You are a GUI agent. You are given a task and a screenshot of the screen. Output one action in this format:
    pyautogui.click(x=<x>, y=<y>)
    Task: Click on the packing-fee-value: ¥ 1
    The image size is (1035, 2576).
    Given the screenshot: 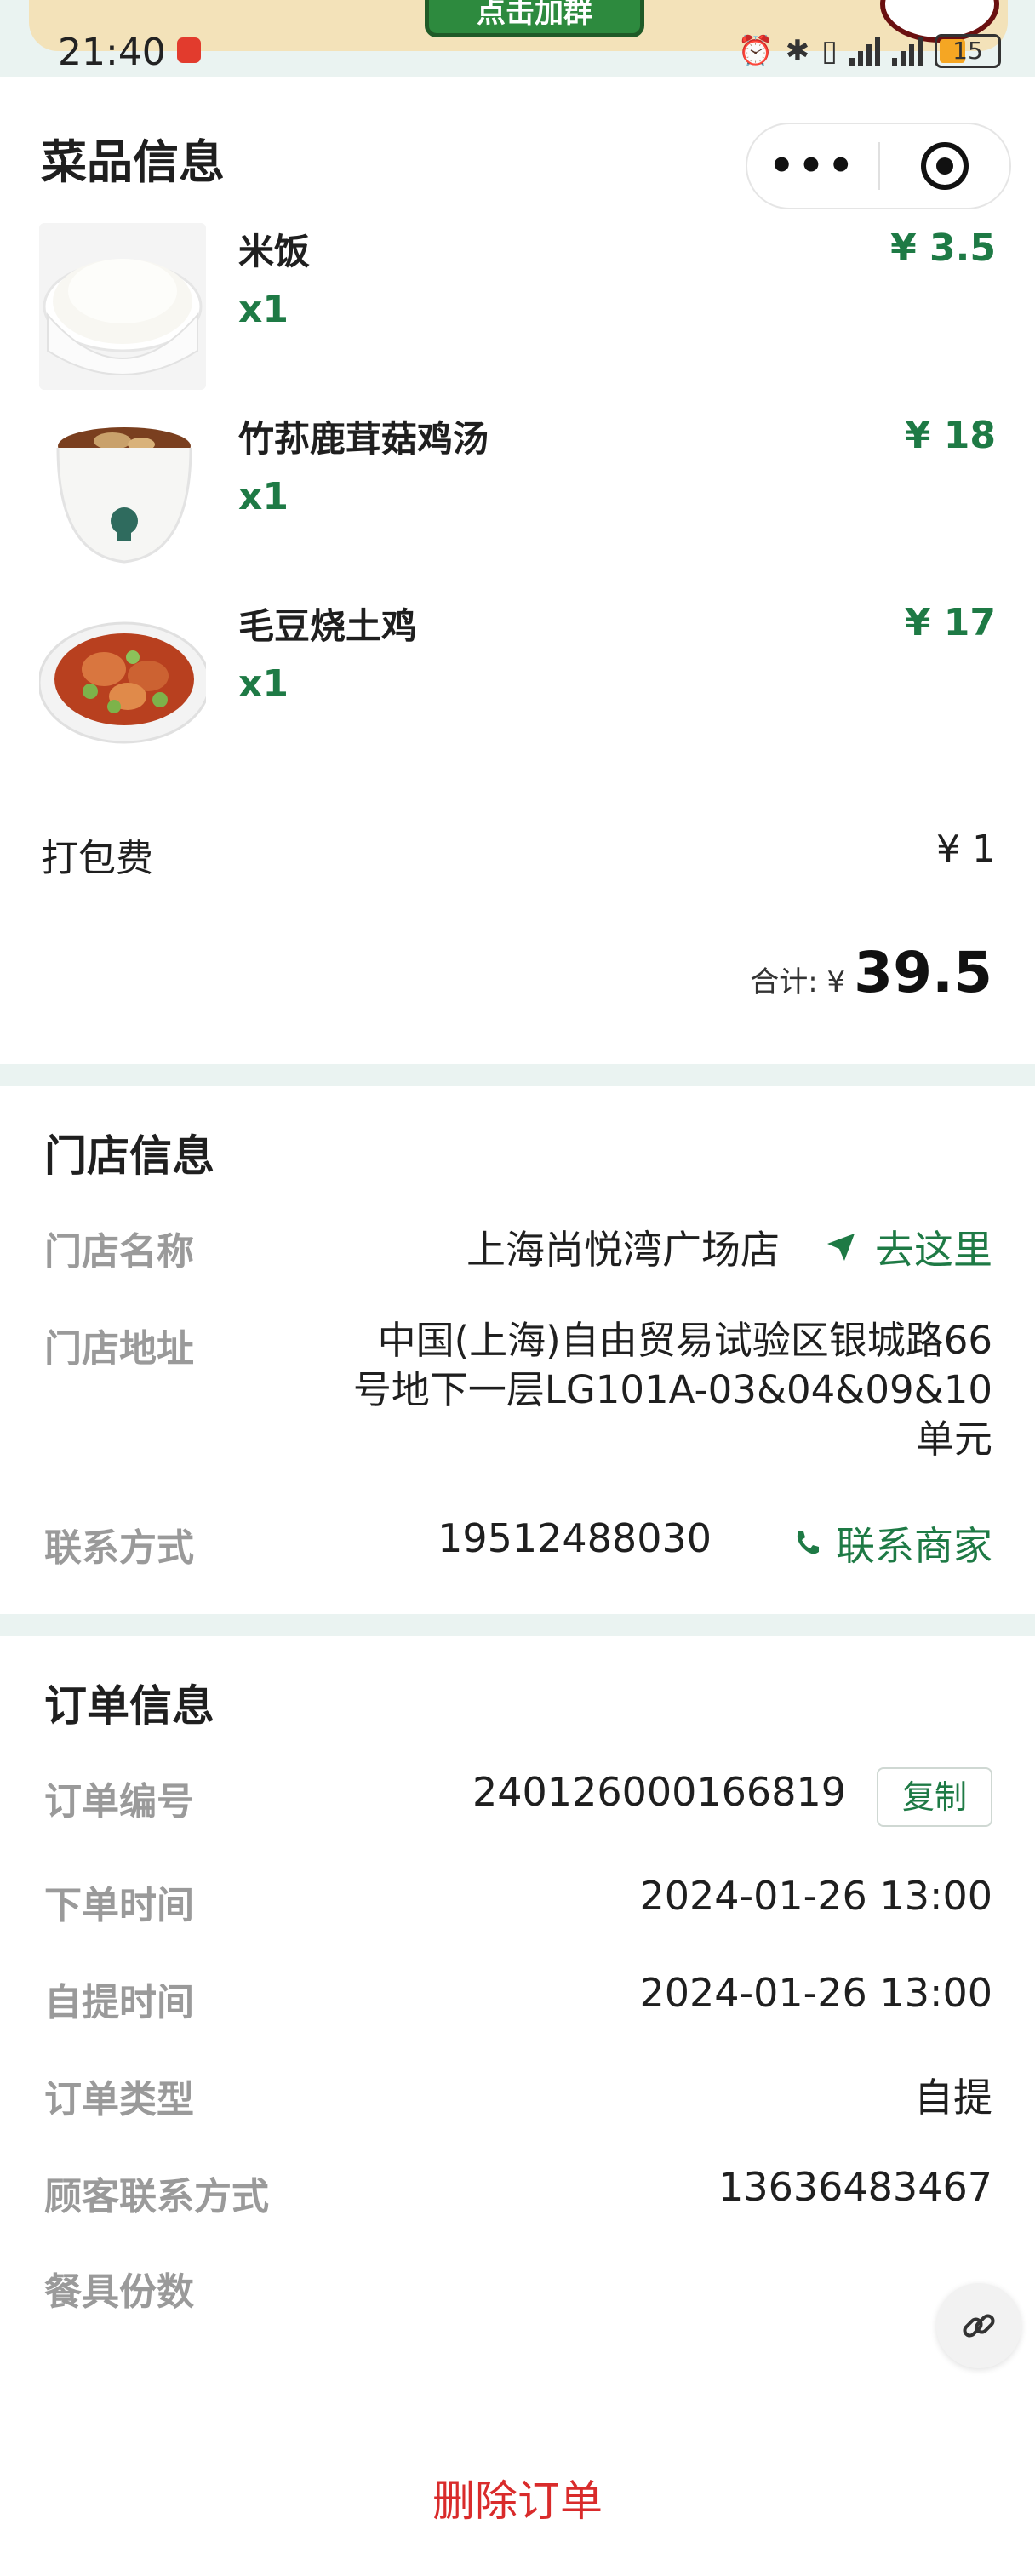 What is the action you would take?
    pyautogui.click(x=966, y=849)
    